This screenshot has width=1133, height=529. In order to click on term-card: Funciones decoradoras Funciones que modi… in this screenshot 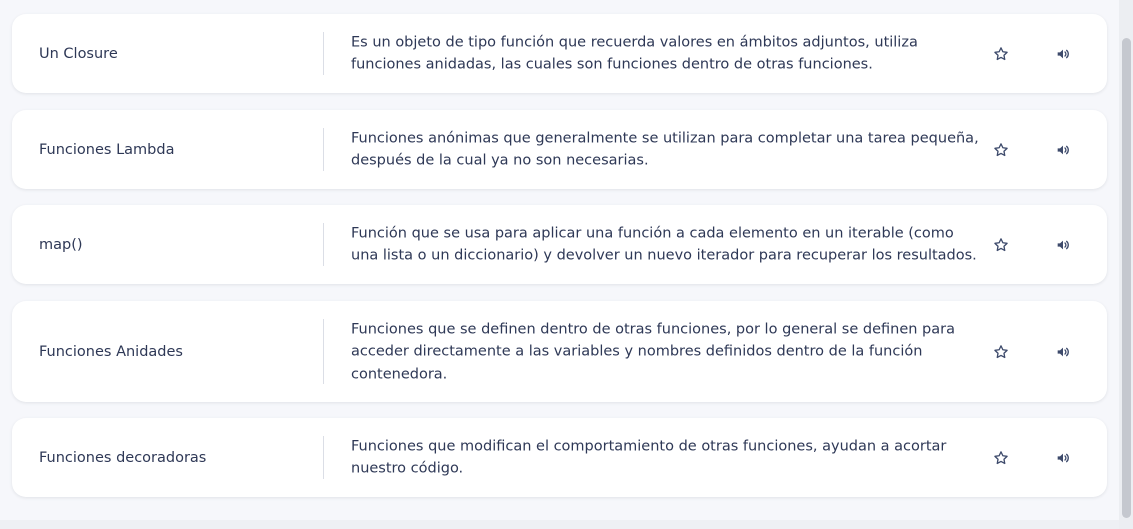, I will do `click(559, 457)`.